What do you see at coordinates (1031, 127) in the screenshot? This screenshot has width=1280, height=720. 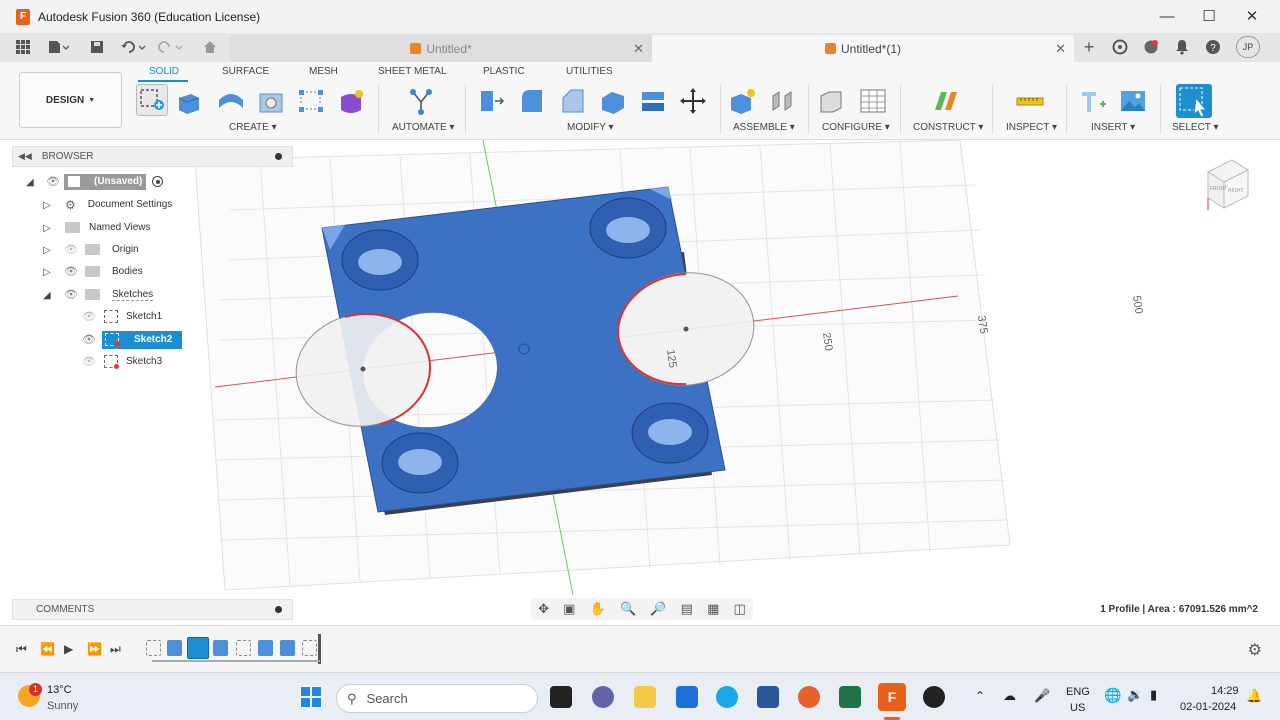 I see `inspect-menu: INSPECT ▾` at bounding box center [1031, 127].